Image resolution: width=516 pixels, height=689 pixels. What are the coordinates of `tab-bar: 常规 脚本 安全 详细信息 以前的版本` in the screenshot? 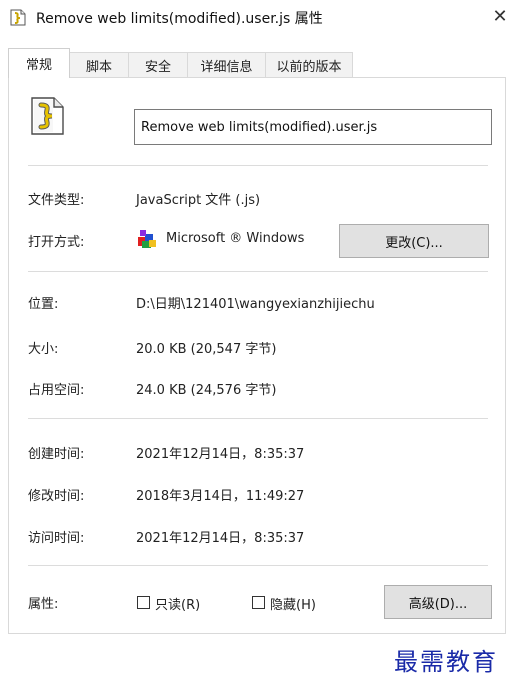 It's located at (258, 63).